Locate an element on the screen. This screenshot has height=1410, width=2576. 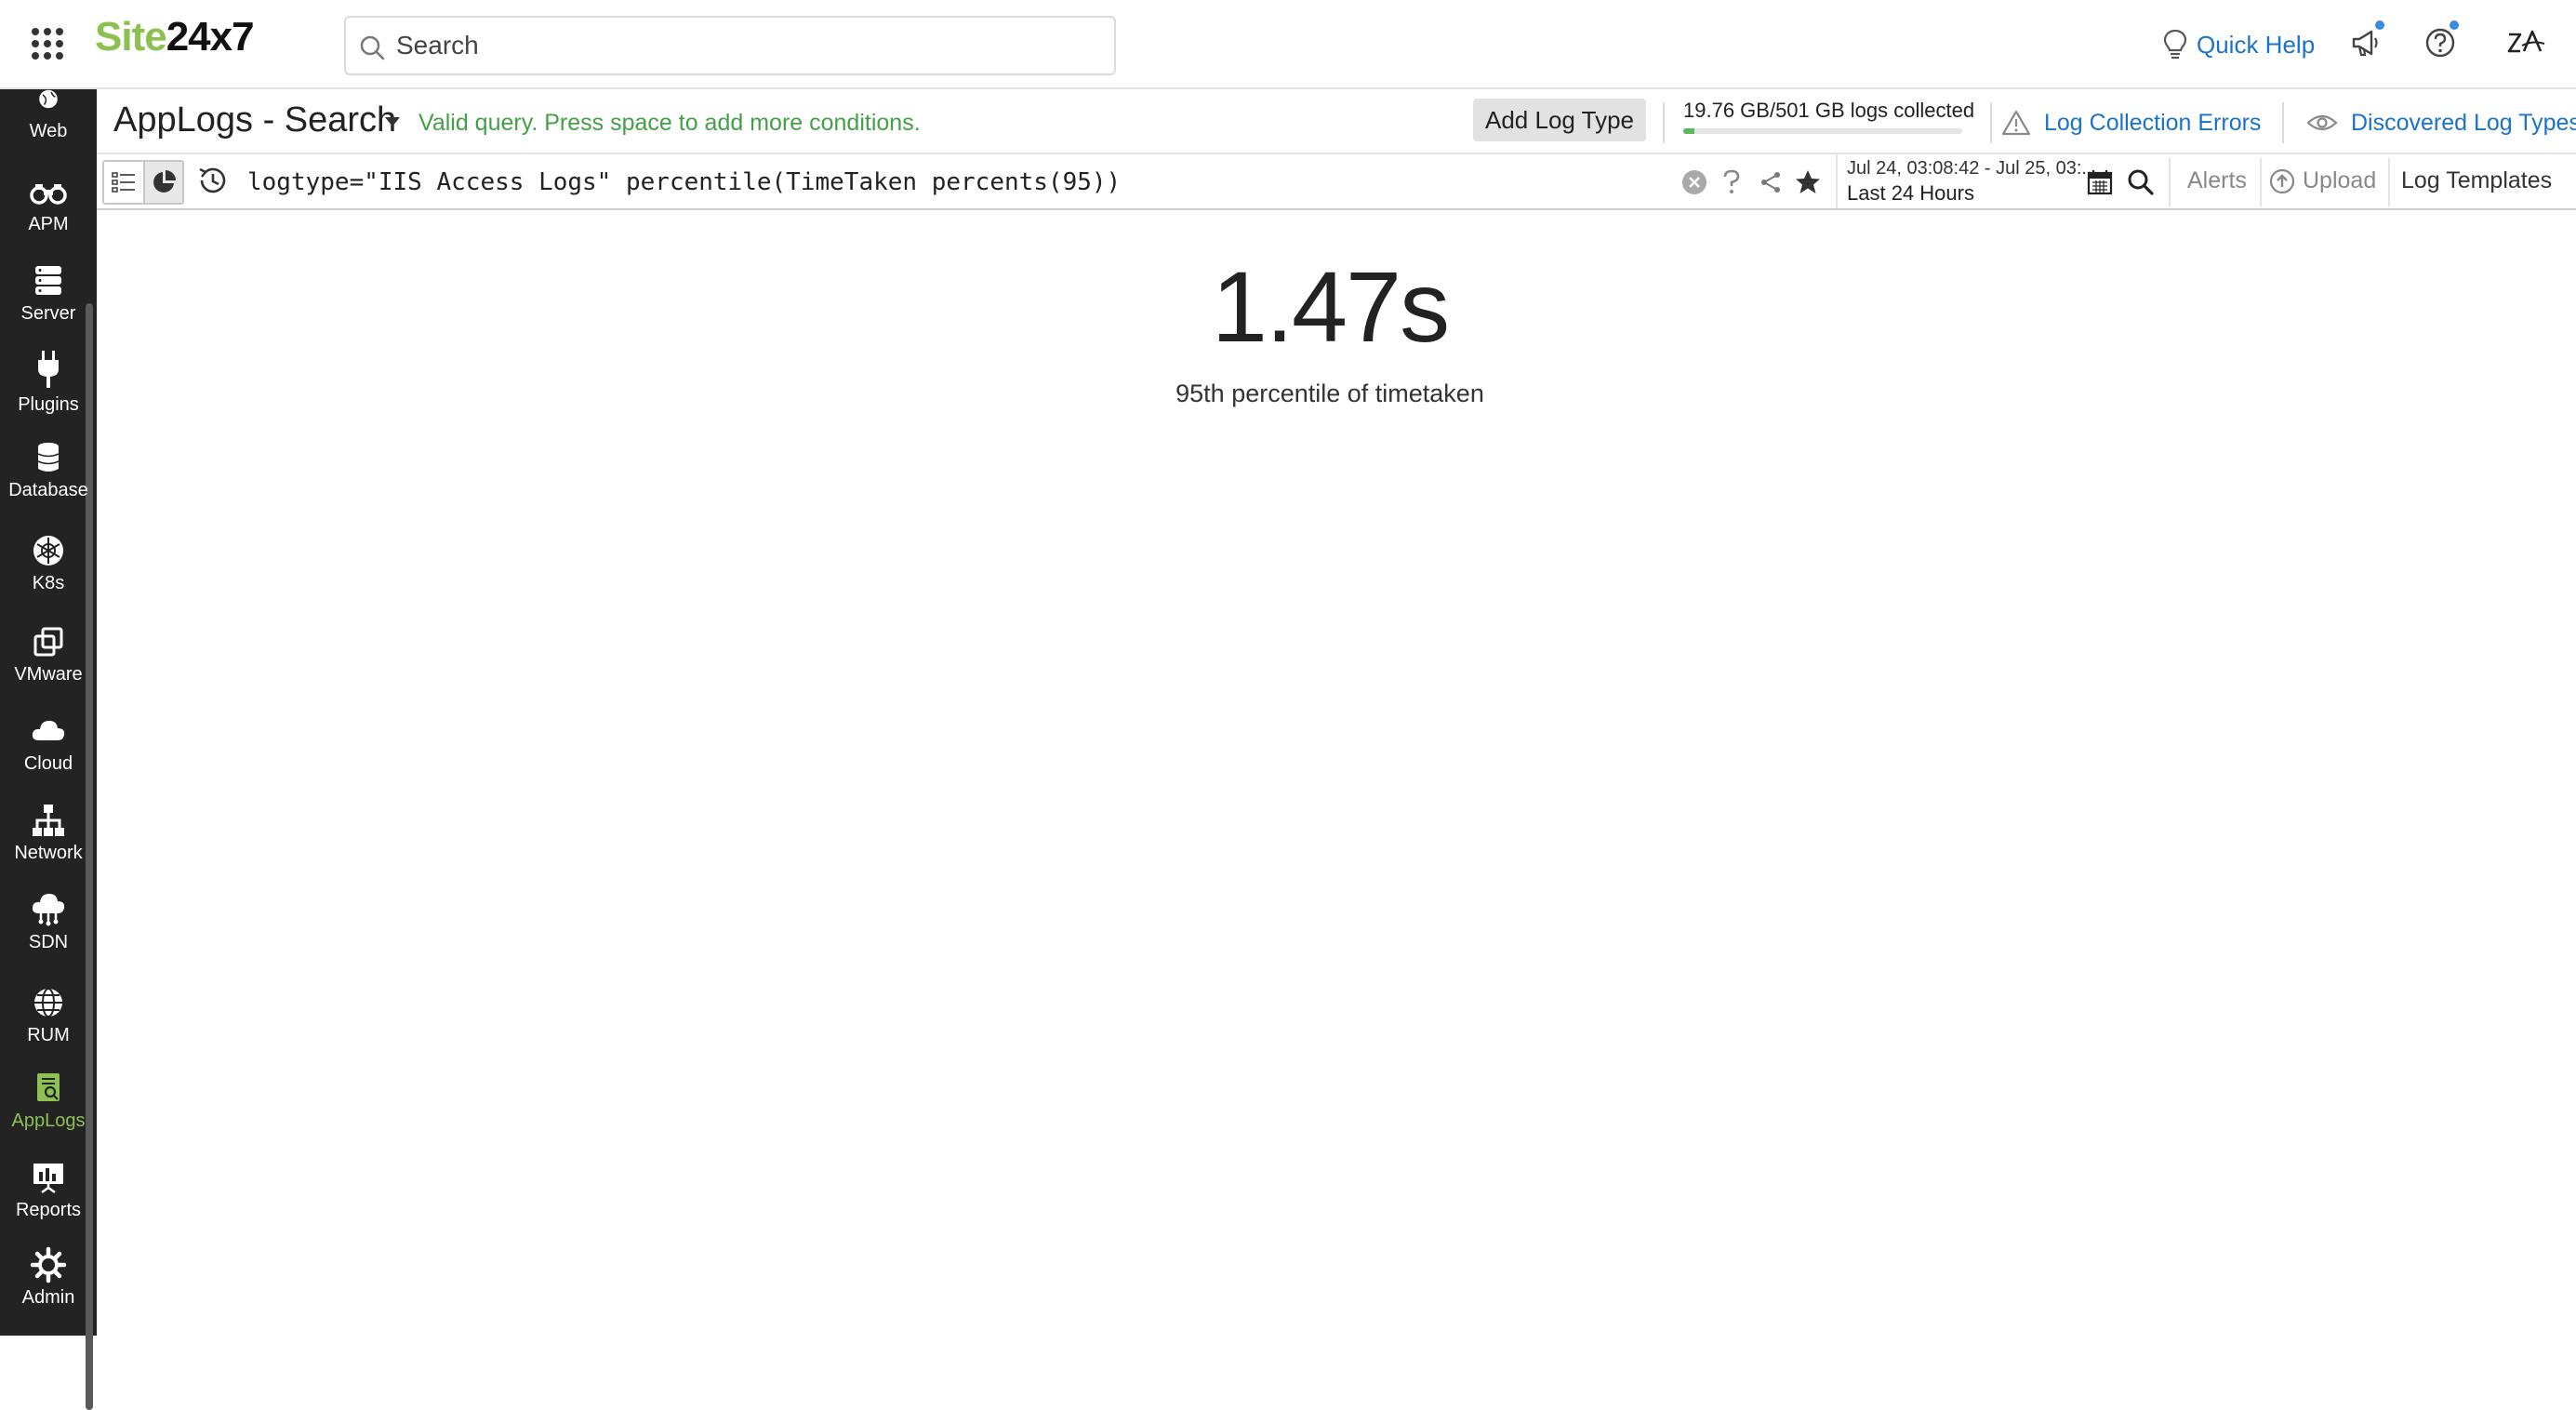
sidebar-item-vmware: VMware is located at coordinates (48, 654).